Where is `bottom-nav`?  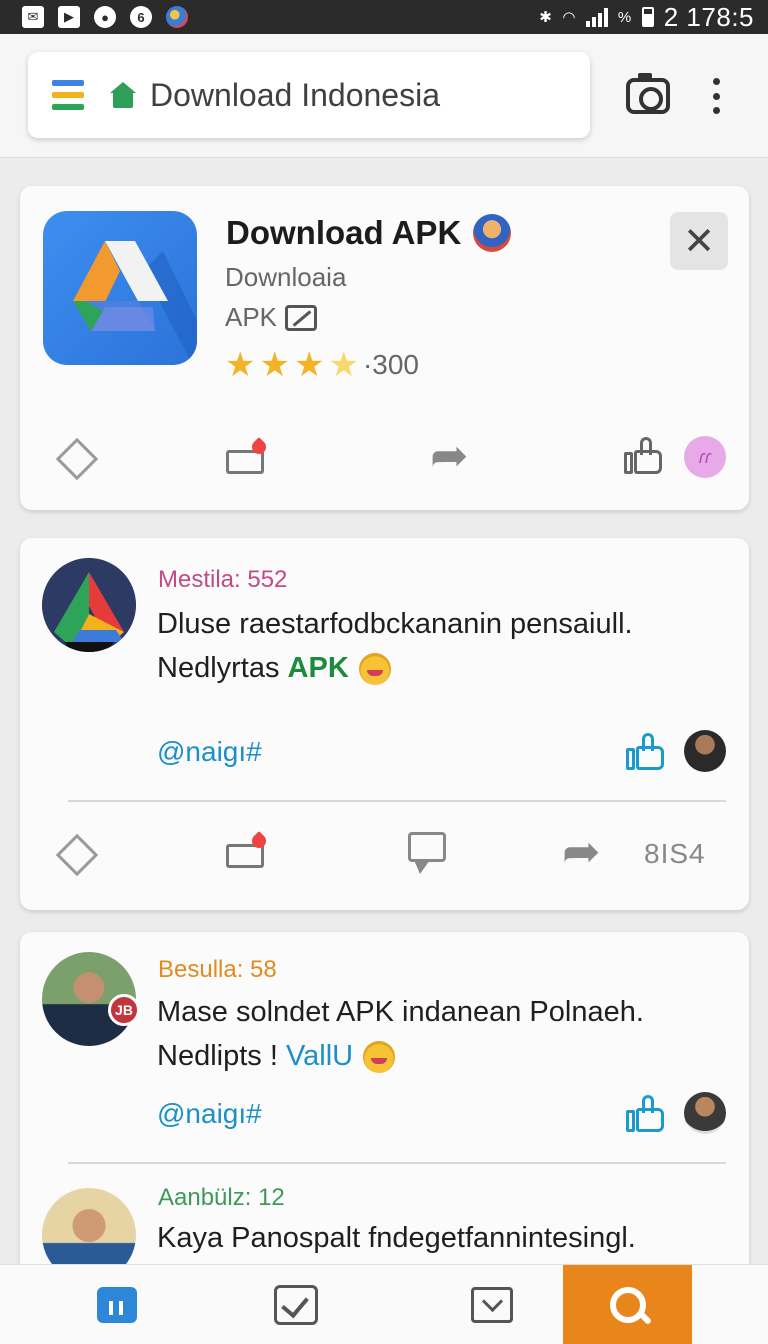 bottom-nav is located at coordinates (384, 1304).